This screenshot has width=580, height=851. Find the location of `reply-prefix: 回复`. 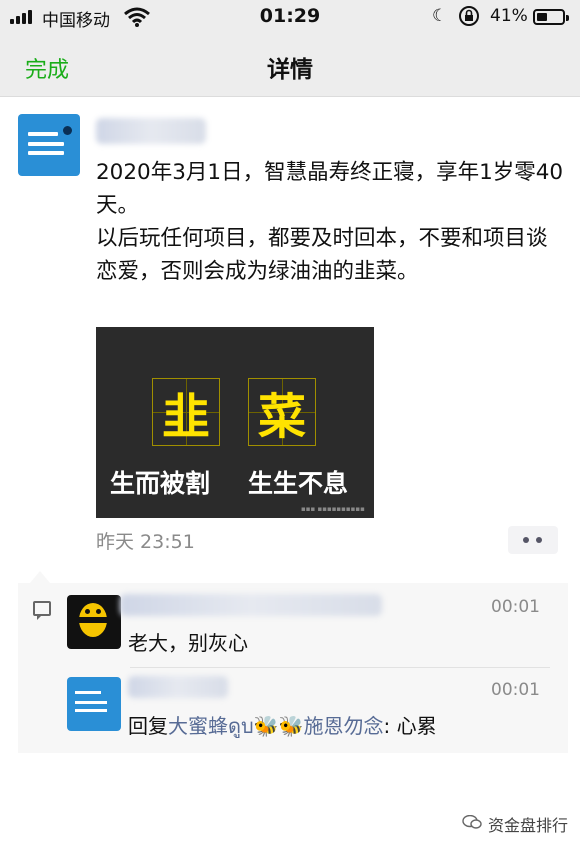

reply-prefix: 回复 is located at coordinates (148, 726).